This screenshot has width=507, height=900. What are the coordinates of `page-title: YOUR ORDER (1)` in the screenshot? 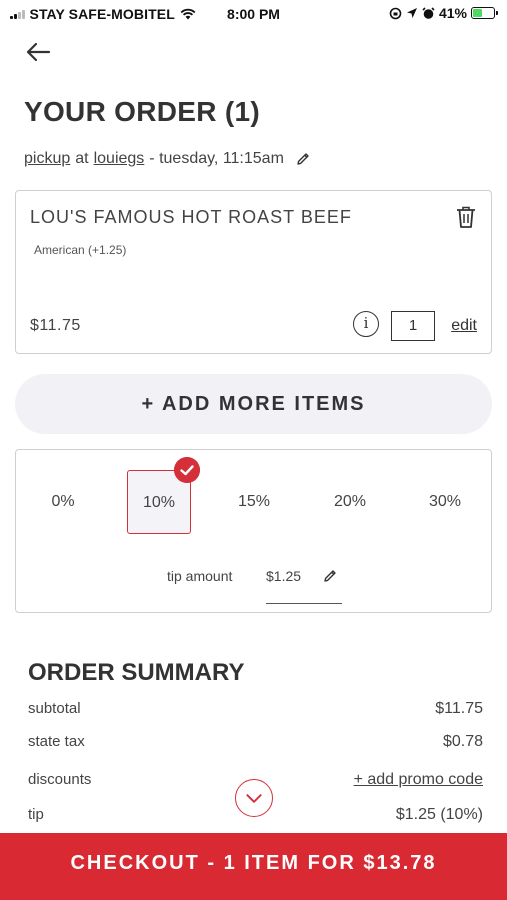 It's located at (142, 111).